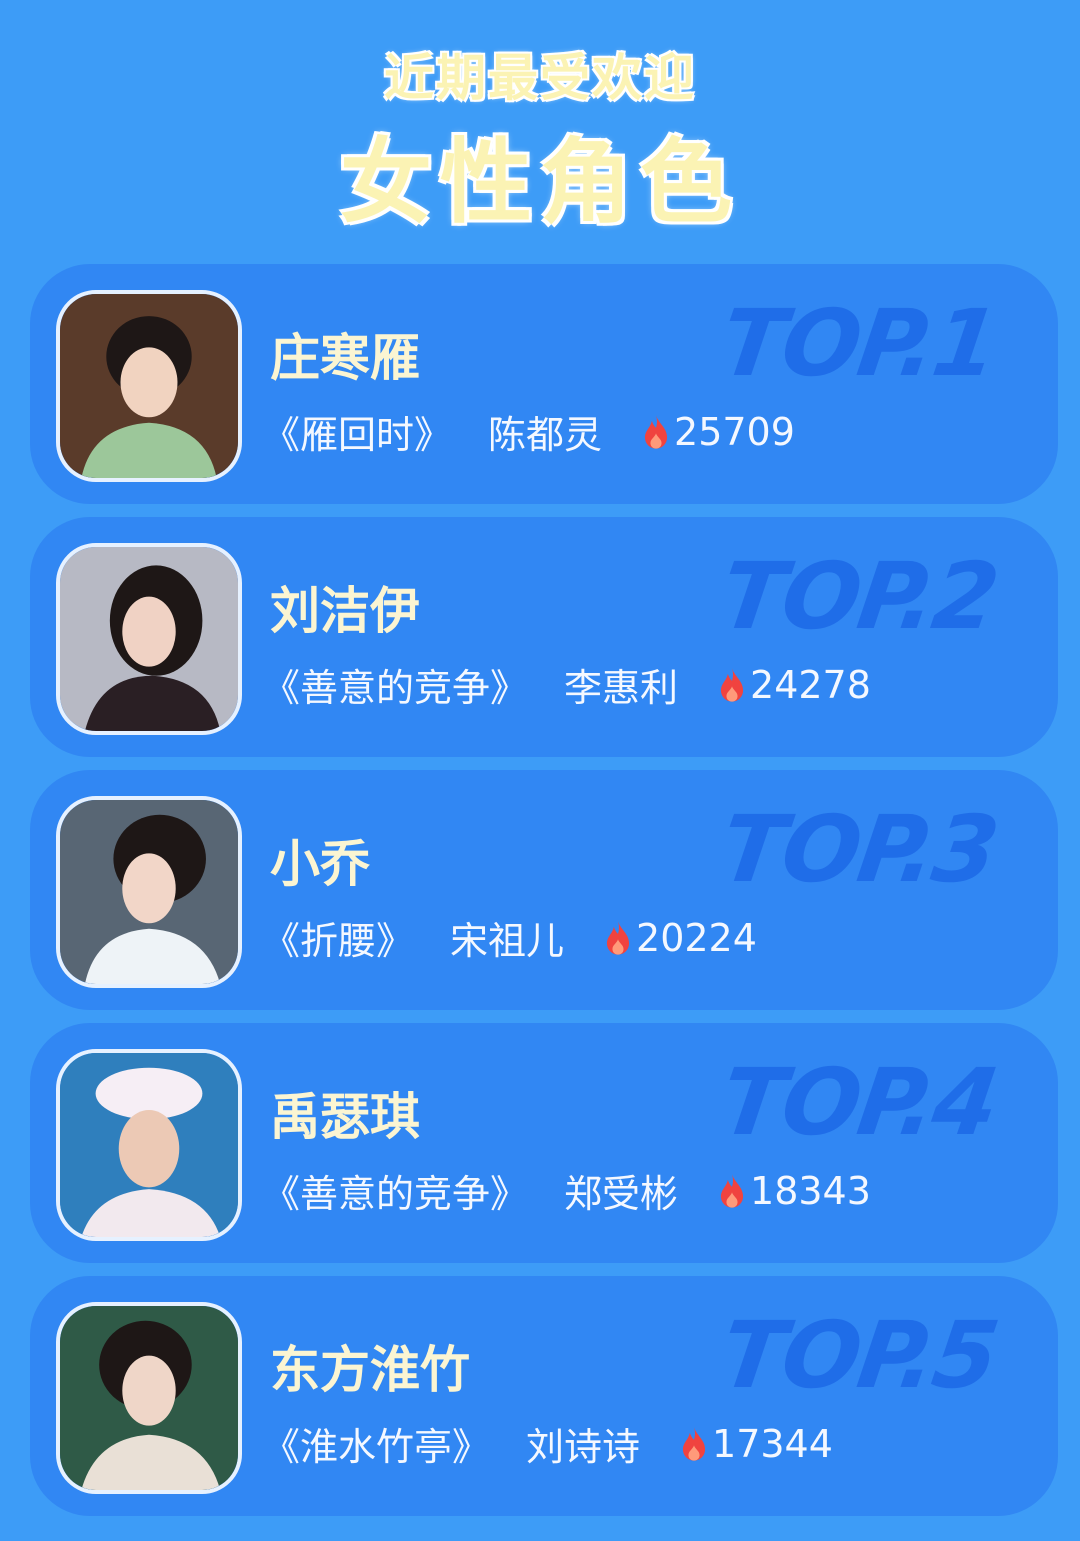  What do you see at coordinates (544, 1396) in the screenshot?
I see `ranking-card: 东方淮竹 《淮水竹亭》 刘诗诗 17344 TOP.5` at bounding box center [544, 1396].